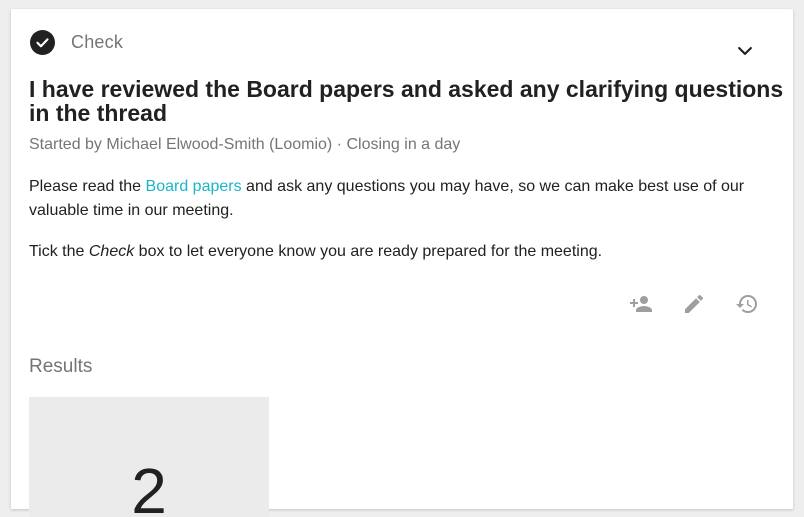 Image resolution: width=804 pixels, height=517 pixels. Describe the element at coordinates (87, 186) in the screenshot. I see `details-text: Please read the` at that location.